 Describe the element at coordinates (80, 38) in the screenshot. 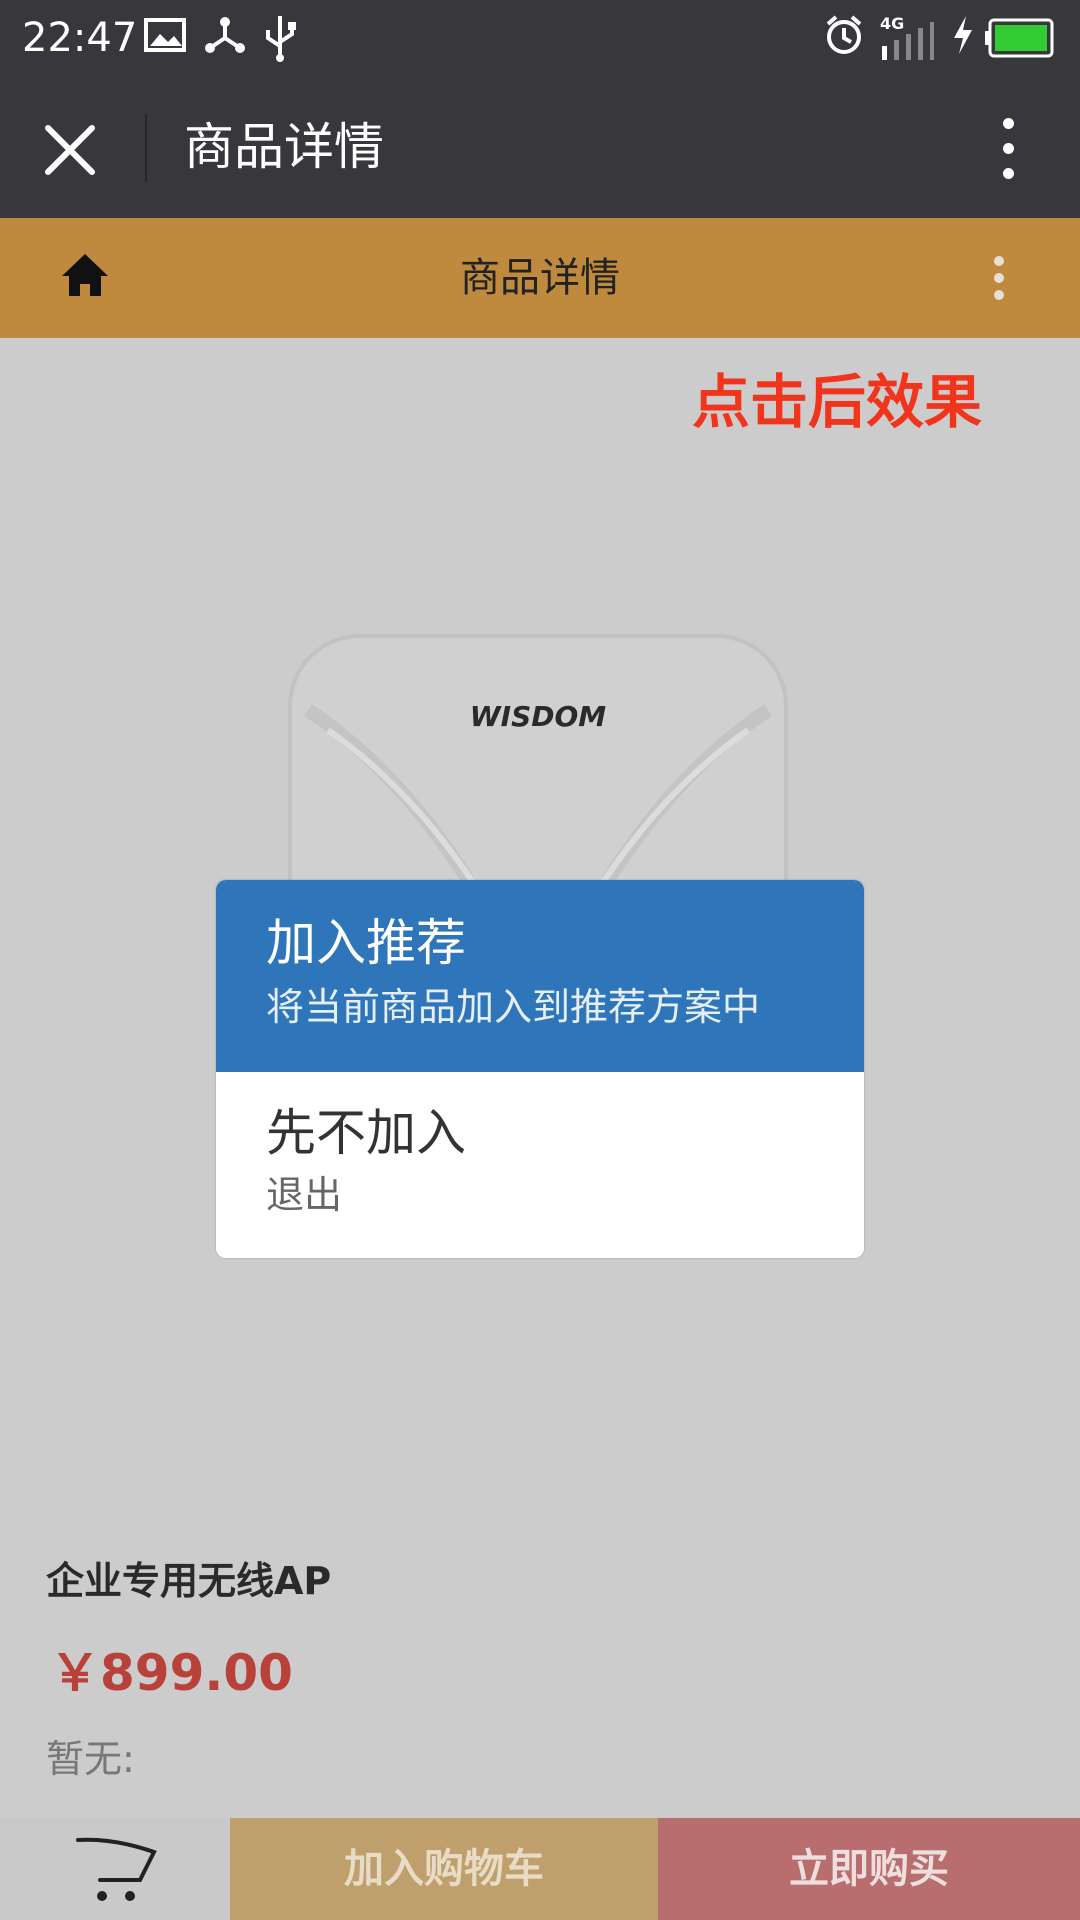

I see `status-time: 22:47` at that location.